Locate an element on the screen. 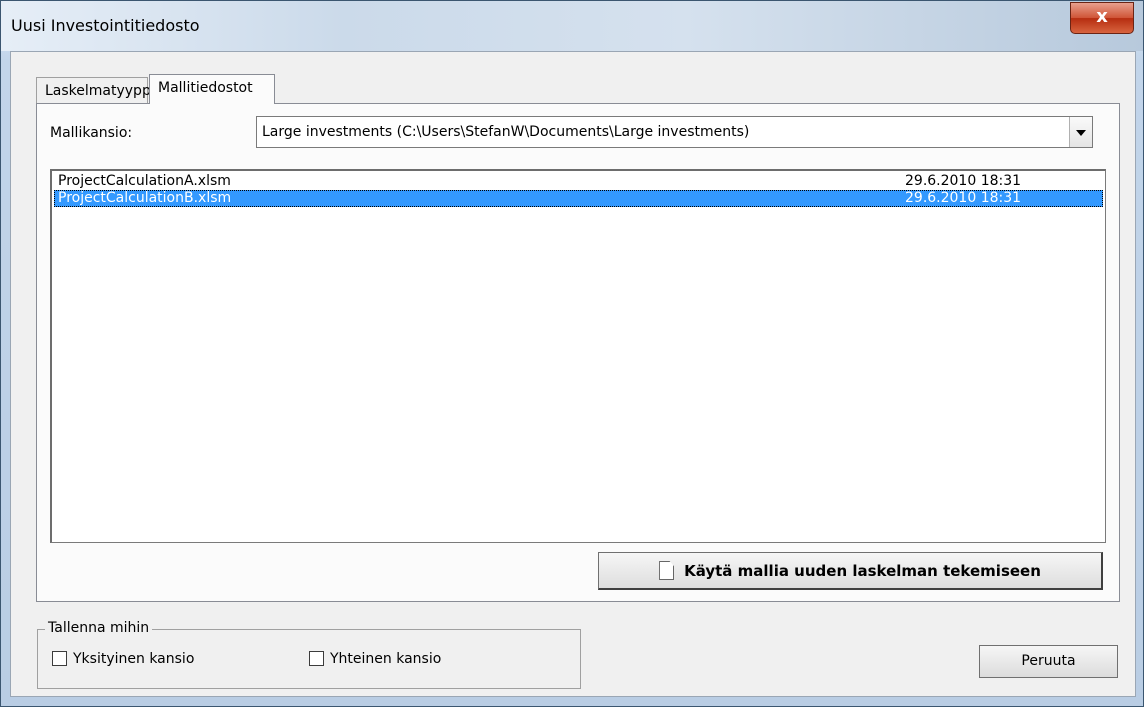 The image size is (1144, 707). file-name: ProjectCalculationB.xlsm is located at coordinates (145, 198).